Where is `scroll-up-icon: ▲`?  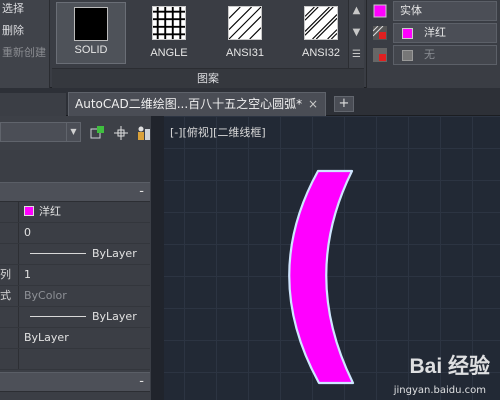
scroll-up-icon: ▲ is located at coordinates (356, 11).